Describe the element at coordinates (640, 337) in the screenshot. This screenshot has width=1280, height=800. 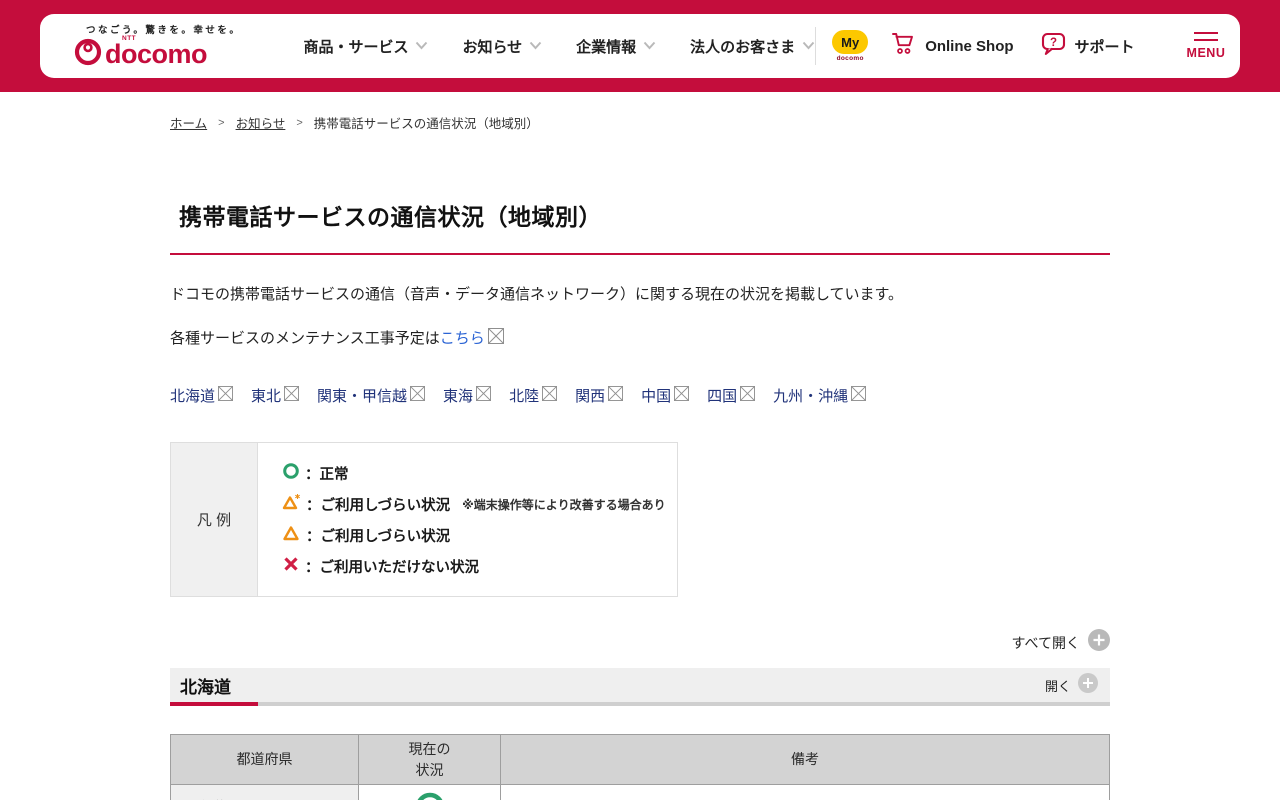
I see `maintenance-line: 各種サービスのメンテナンス工事予定は こちら` at that location.